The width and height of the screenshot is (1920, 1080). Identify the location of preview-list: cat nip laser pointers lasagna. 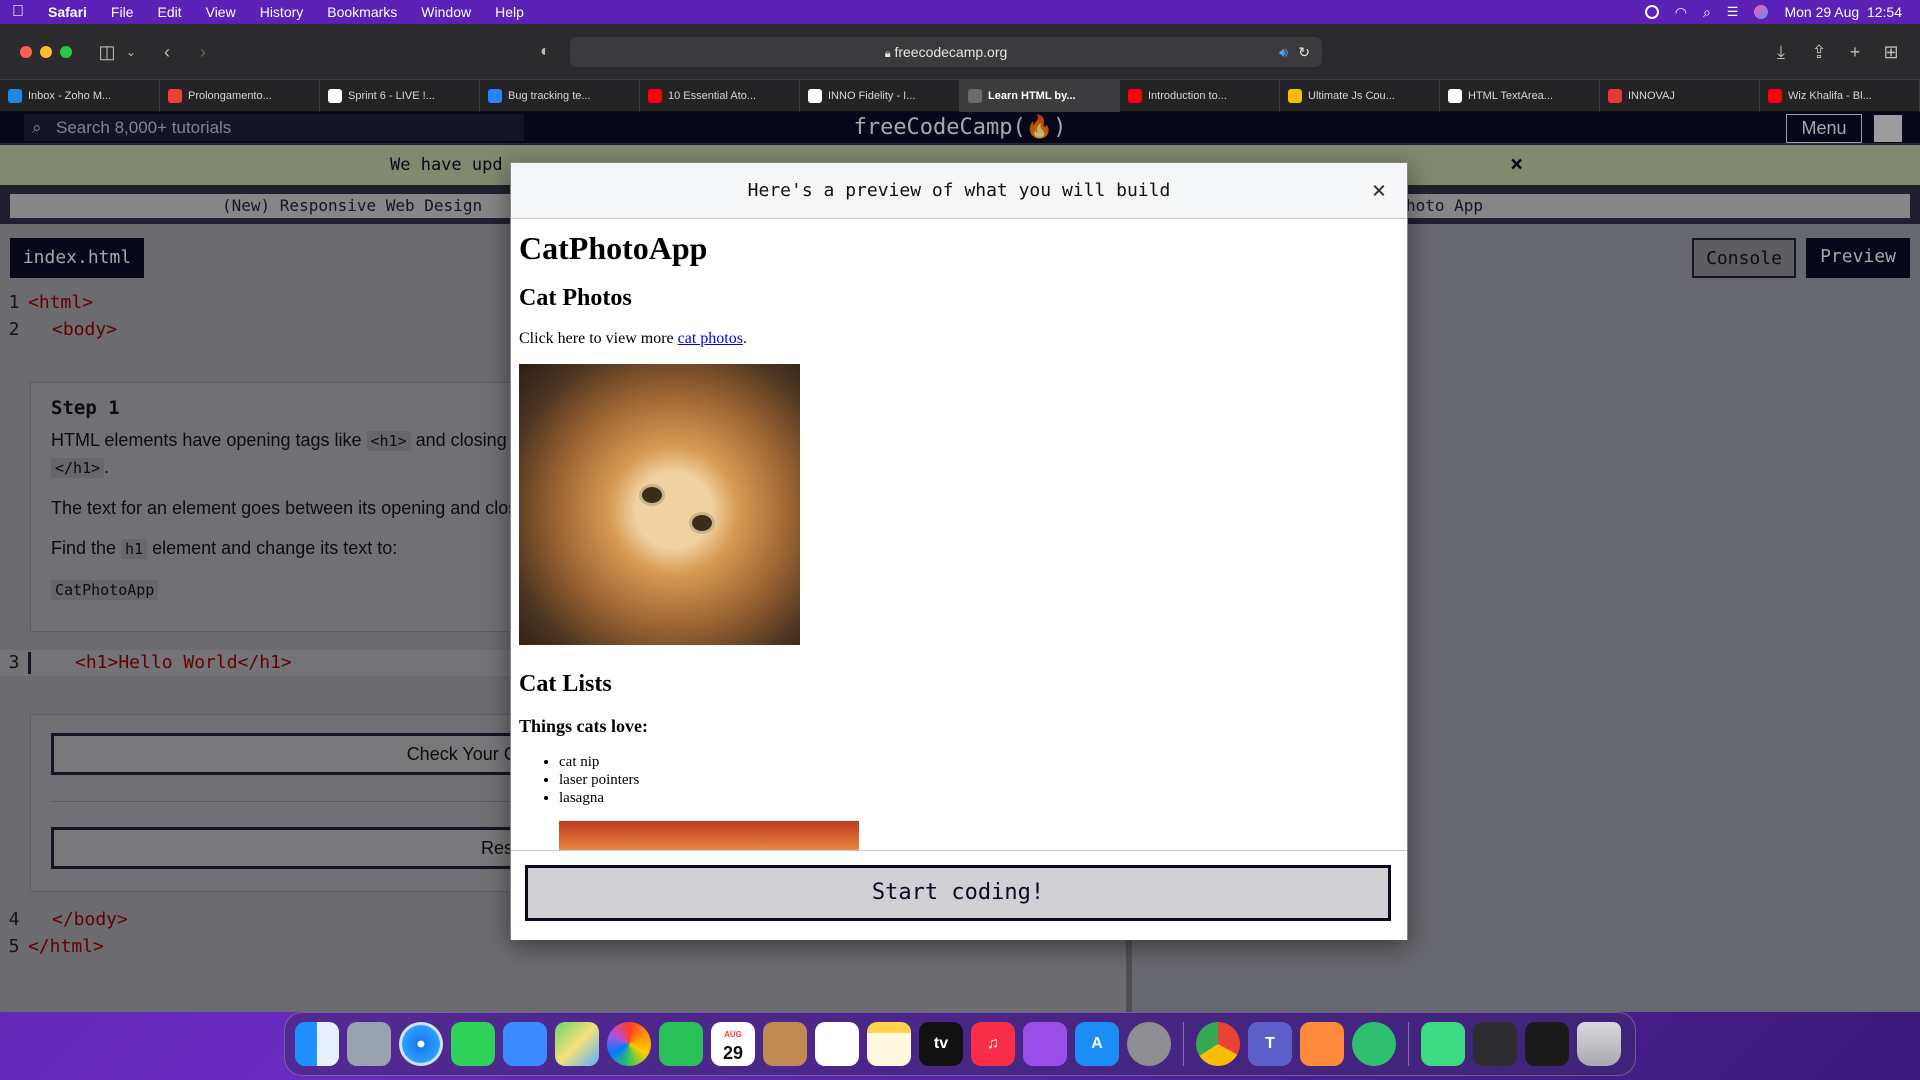
(979, 780).